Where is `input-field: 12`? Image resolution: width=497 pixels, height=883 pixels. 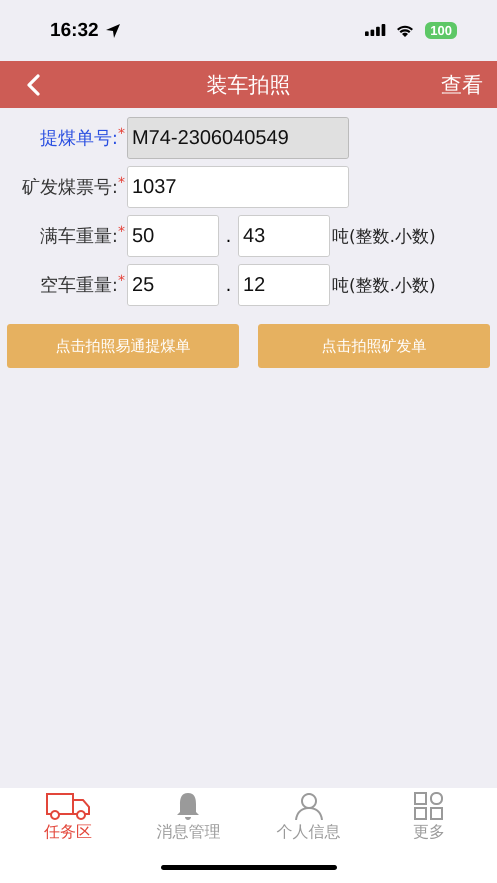 input-field: 12 is located at coordinates (284, 285).